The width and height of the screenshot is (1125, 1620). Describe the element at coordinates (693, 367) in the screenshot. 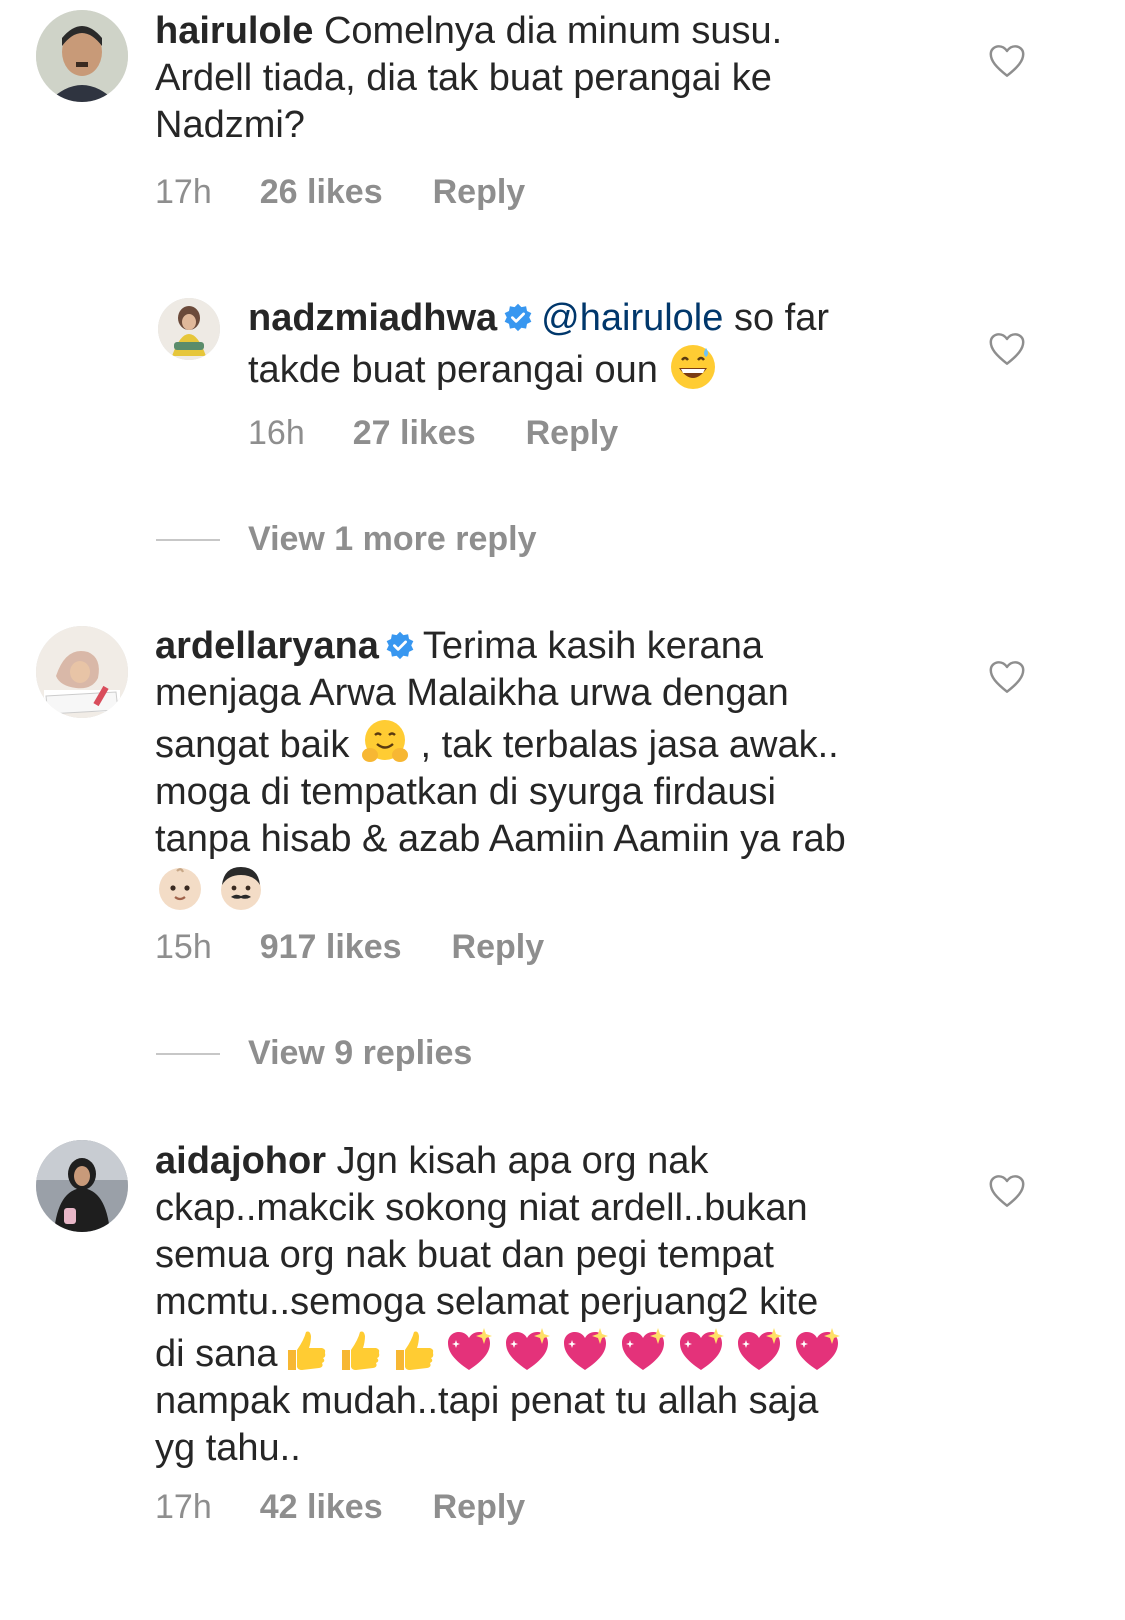

I see `grinning-face-with-sweat-emoji` at that location.